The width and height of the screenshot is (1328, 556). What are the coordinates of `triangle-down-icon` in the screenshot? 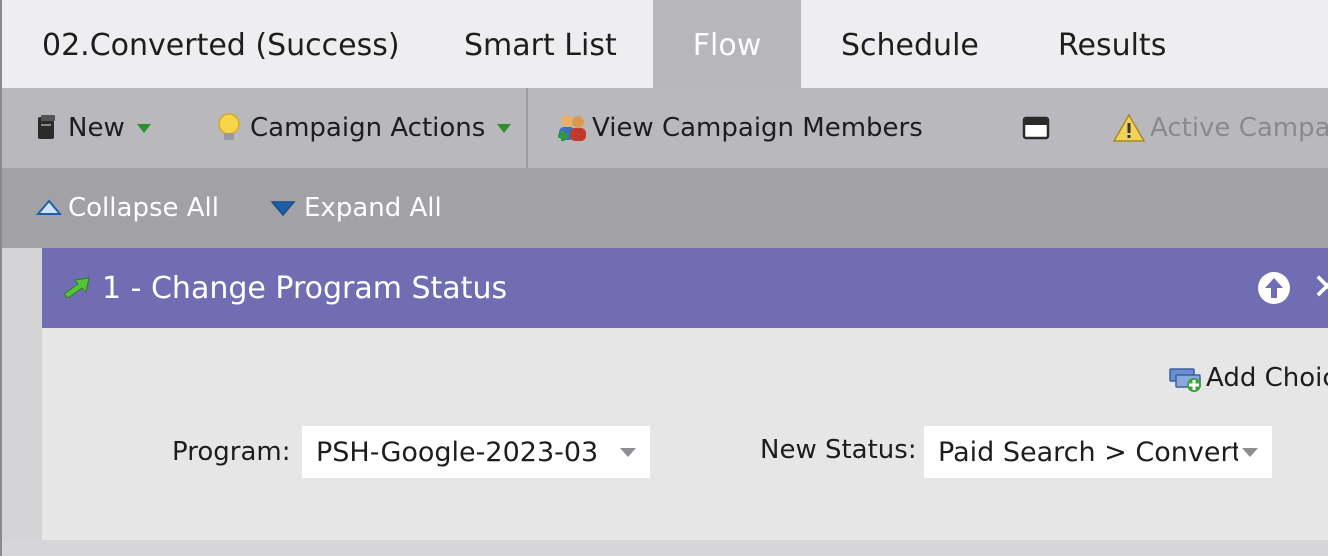 It's located at (283, 209).